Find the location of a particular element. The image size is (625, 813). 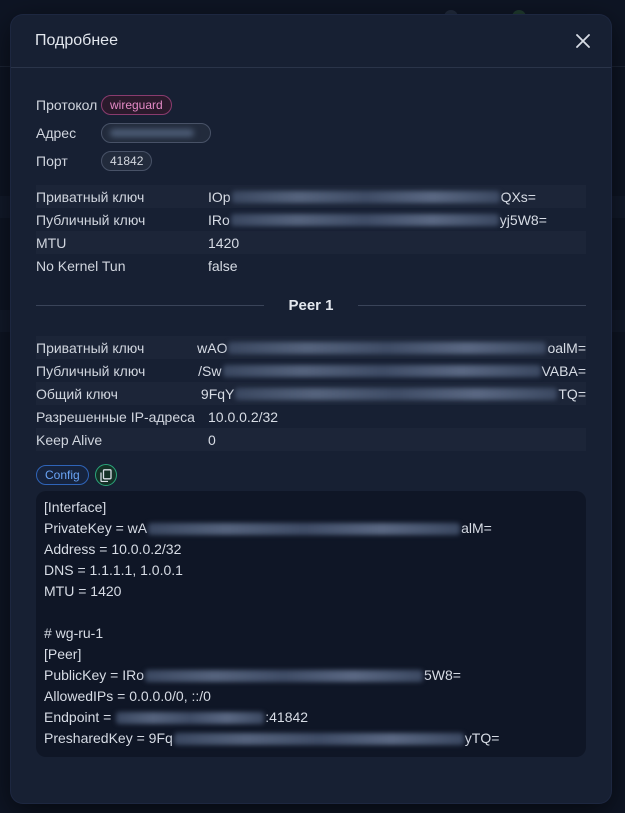

peer-title: Peer 1 is located at coordinates (311, 305).